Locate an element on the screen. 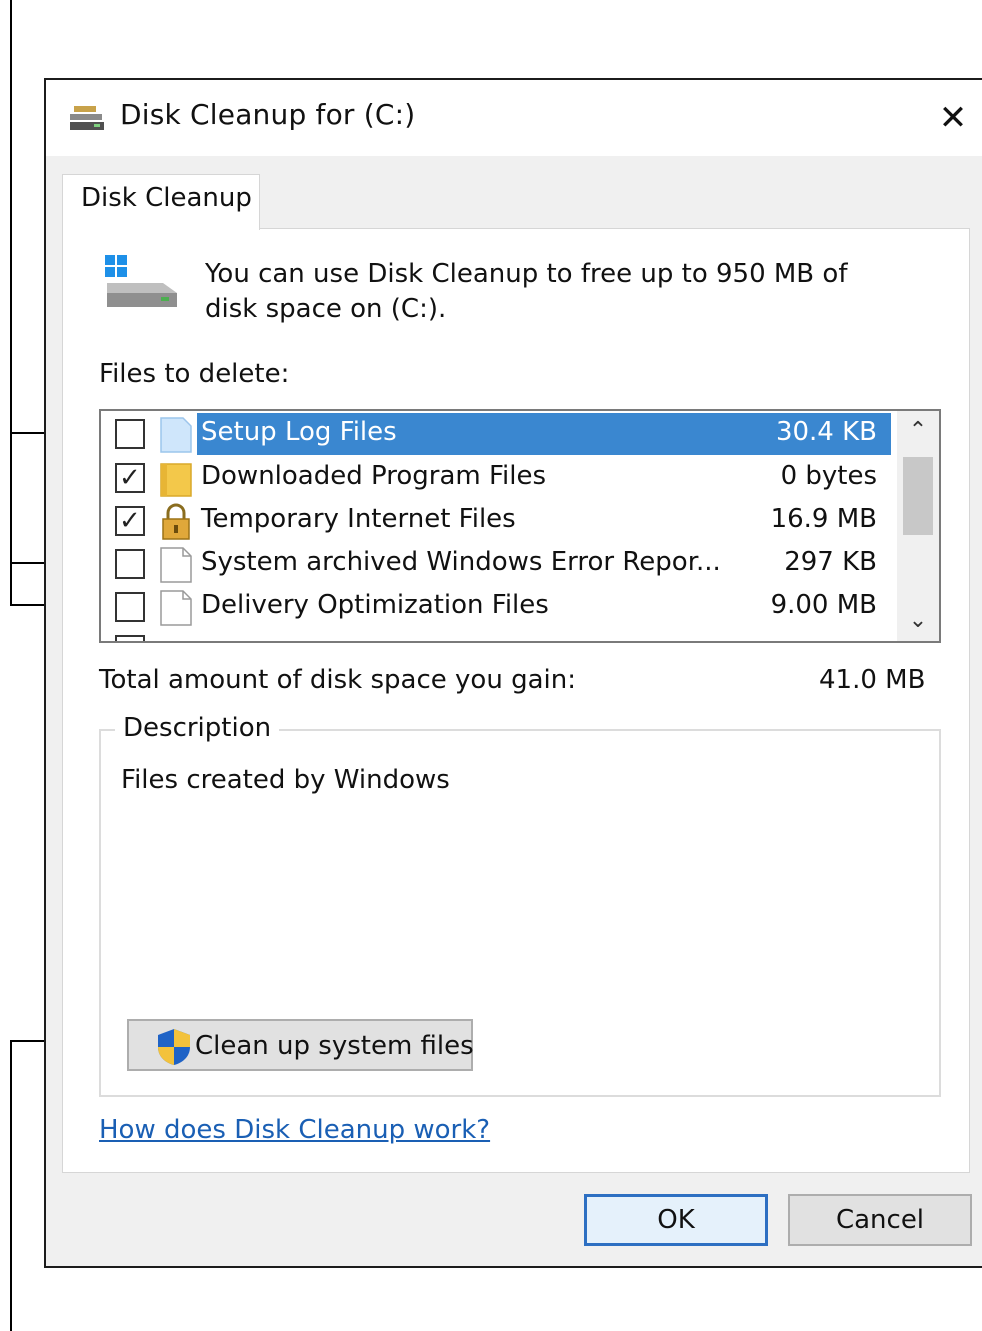 This screenshot has width=982, height=1331. total-space-value: 41.0 MB is located at coordinates (872, 680).